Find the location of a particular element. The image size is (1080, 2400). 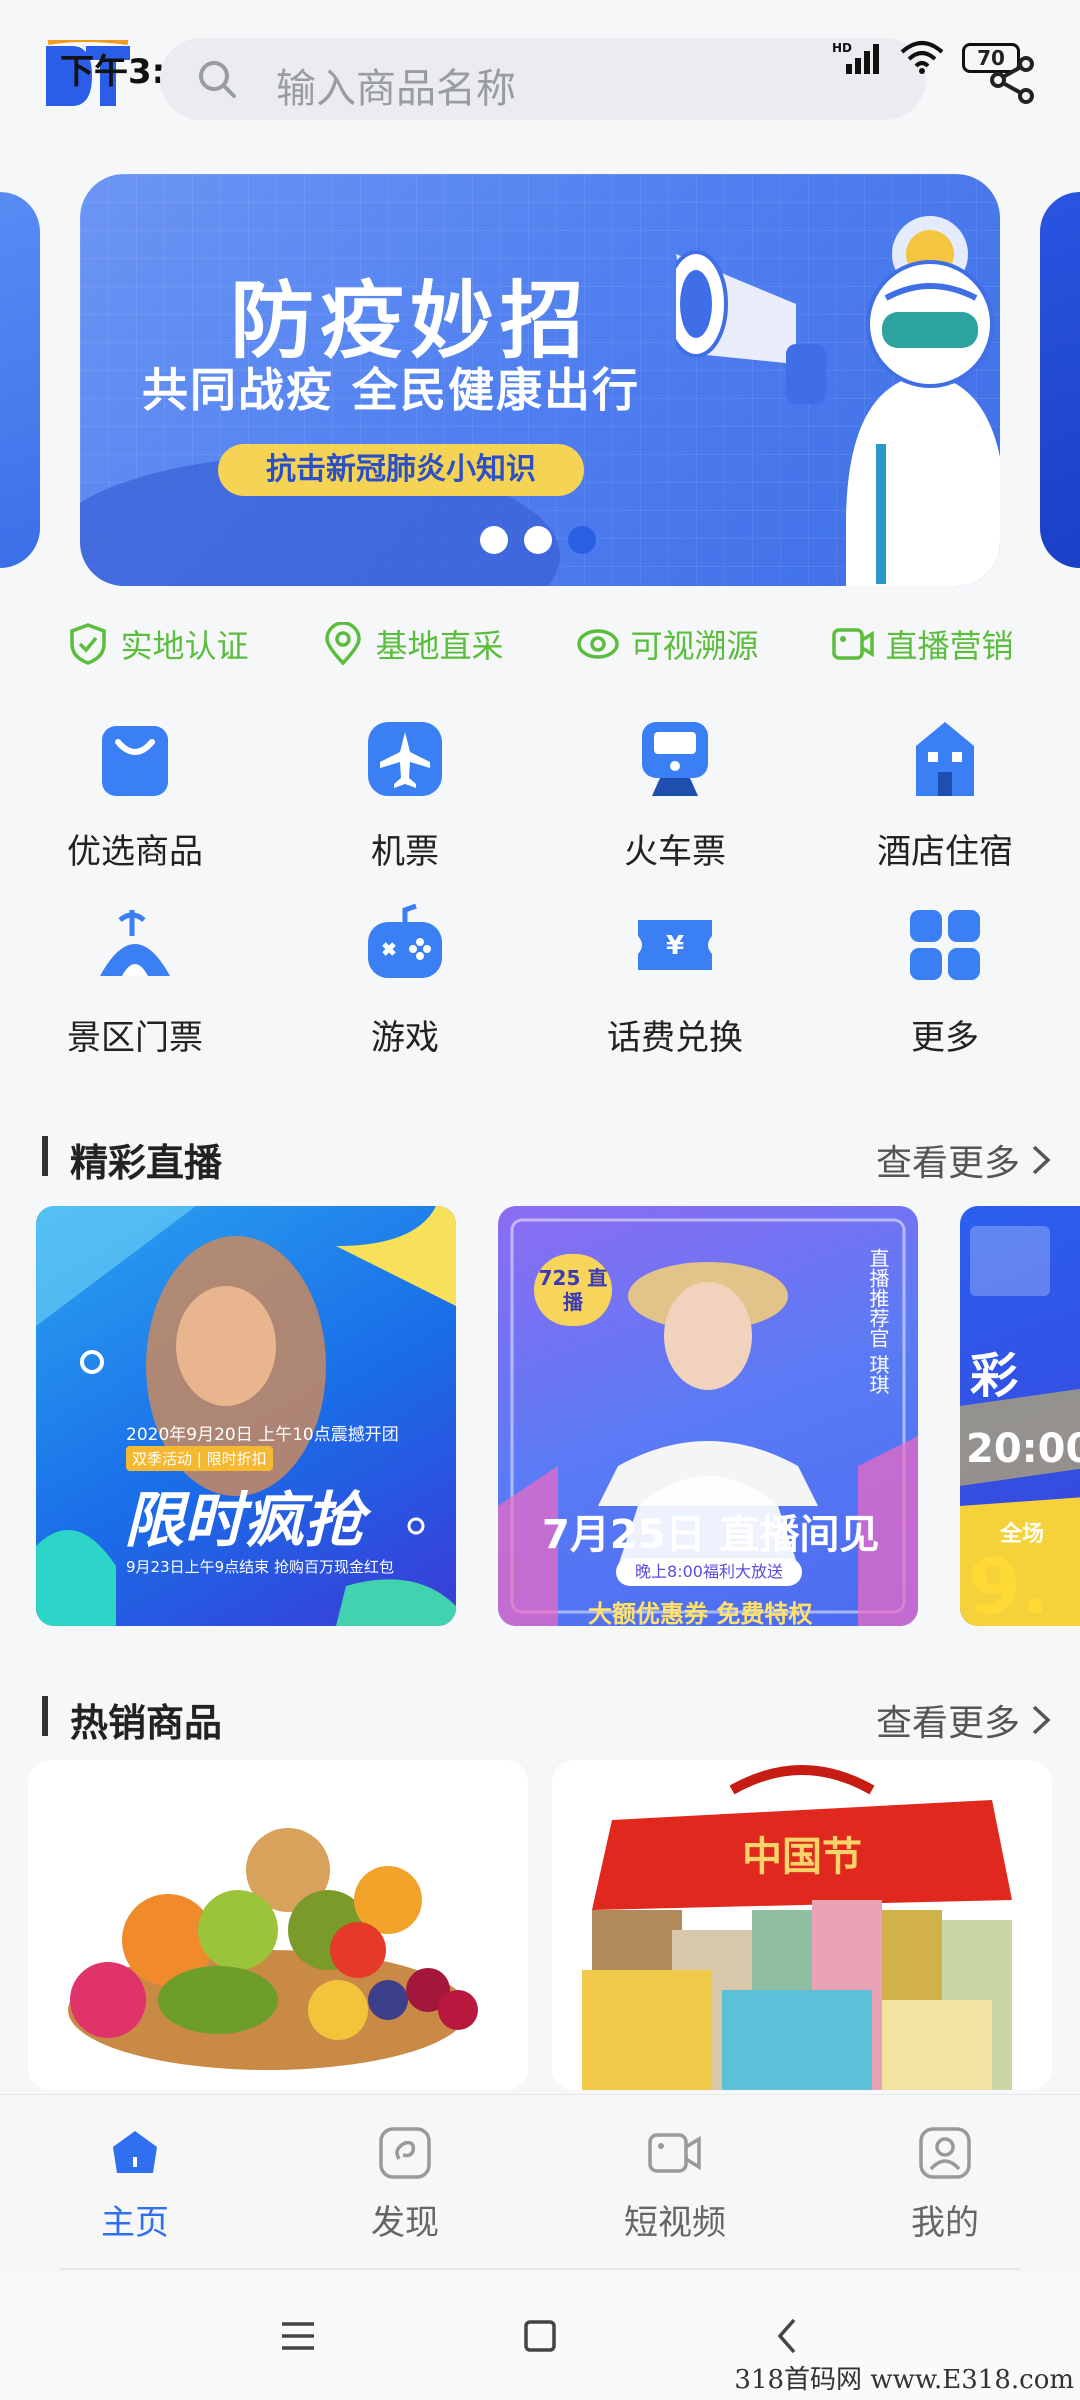

banner-pill: 抗击新冠肺炎小知识 is located at coordinates (401, 470).